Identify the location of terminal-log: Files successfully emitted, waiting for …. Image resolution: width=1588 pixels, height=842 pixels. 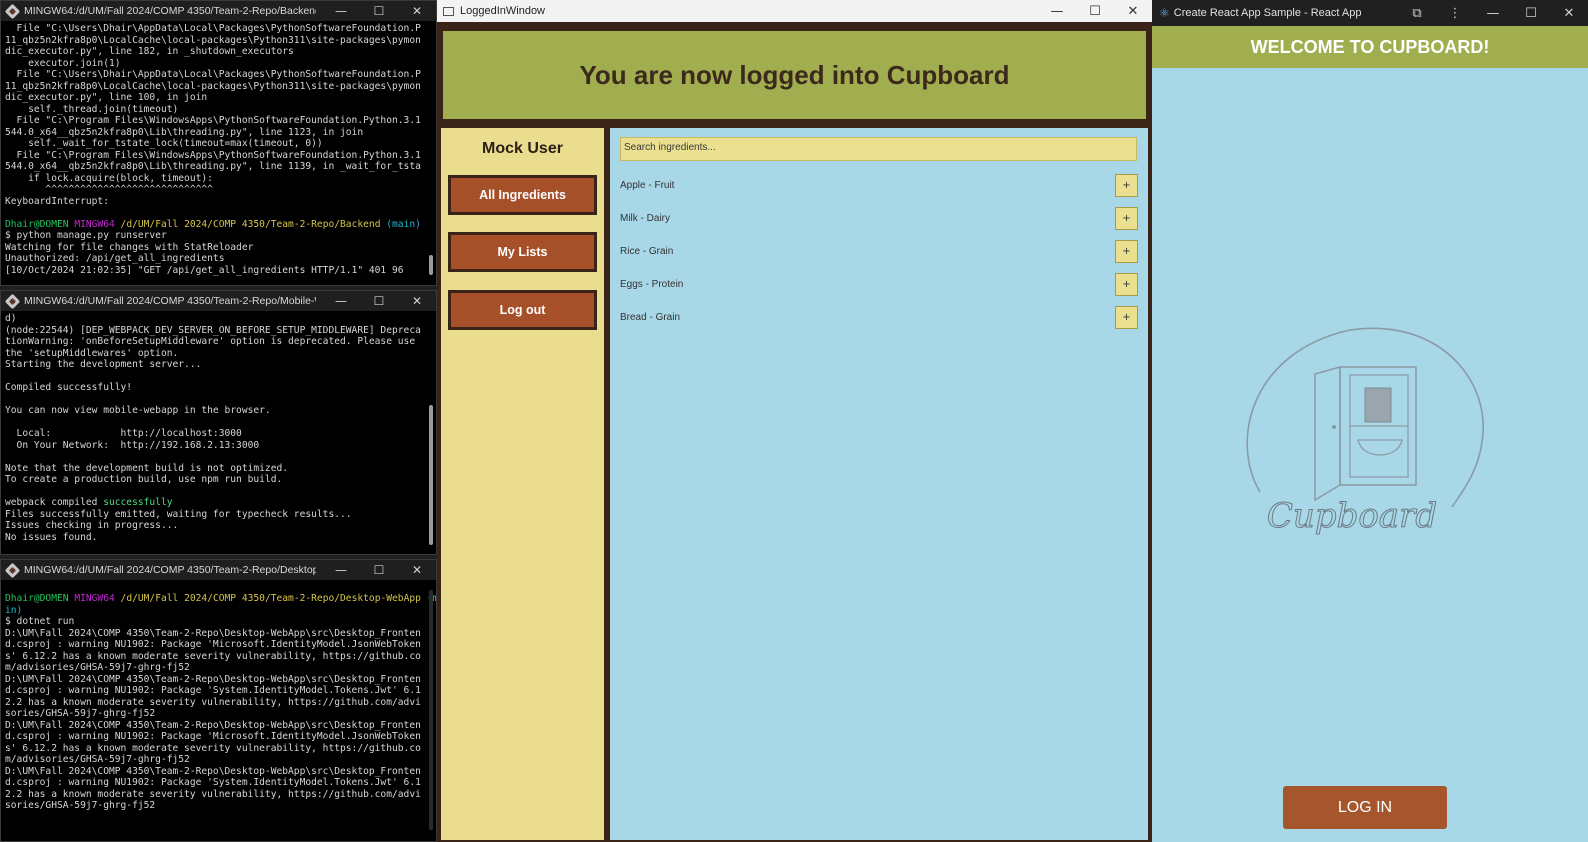
(178, 525).